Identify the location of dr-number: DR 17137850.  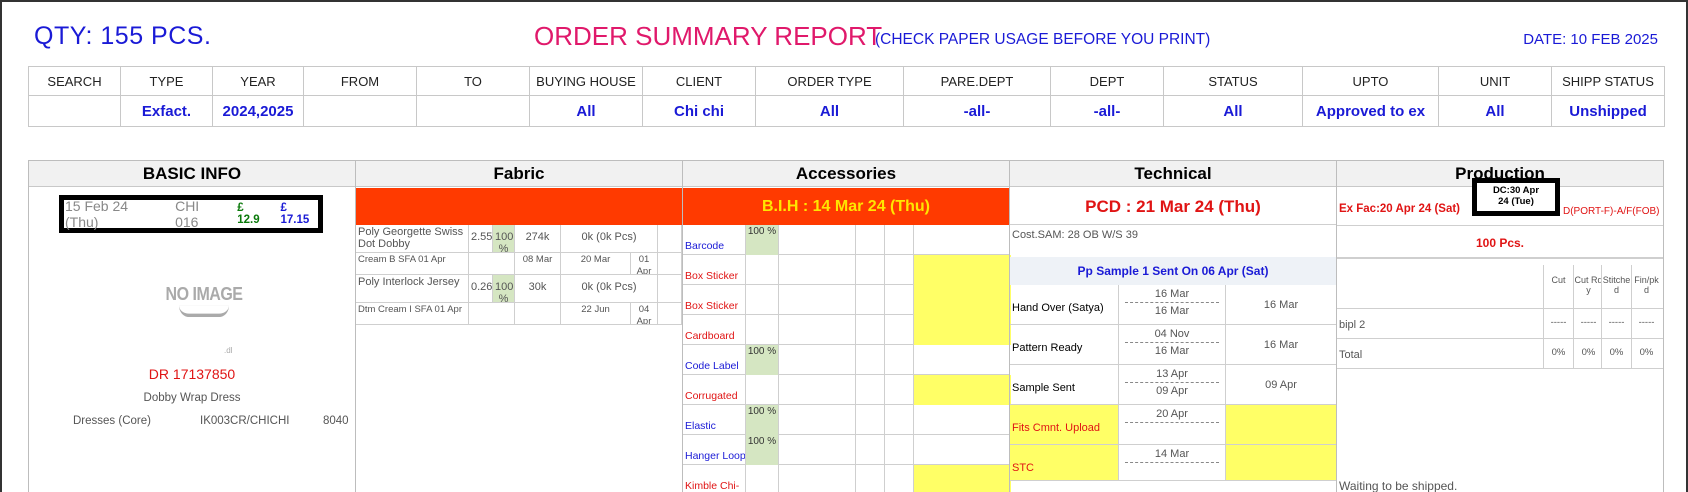
(192, 374).